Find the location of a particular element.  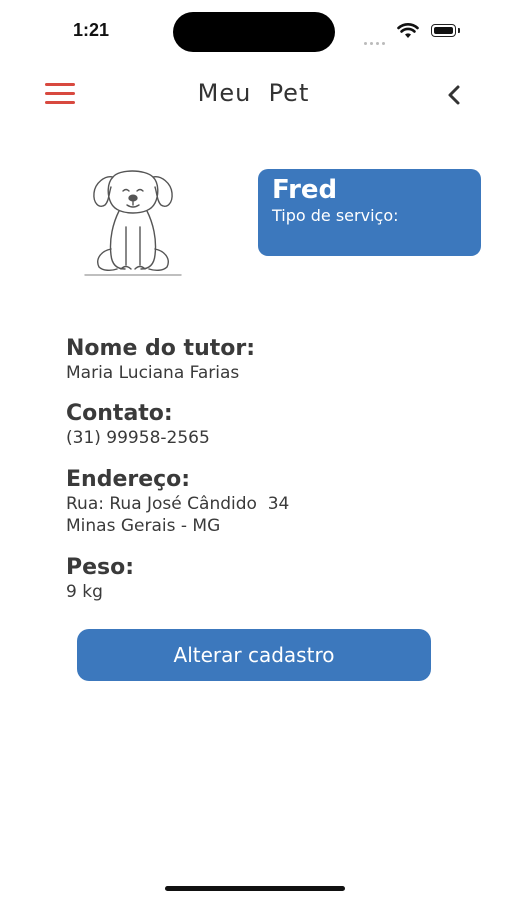

status-bar: 1:21 is located at coordinates (253, 31).